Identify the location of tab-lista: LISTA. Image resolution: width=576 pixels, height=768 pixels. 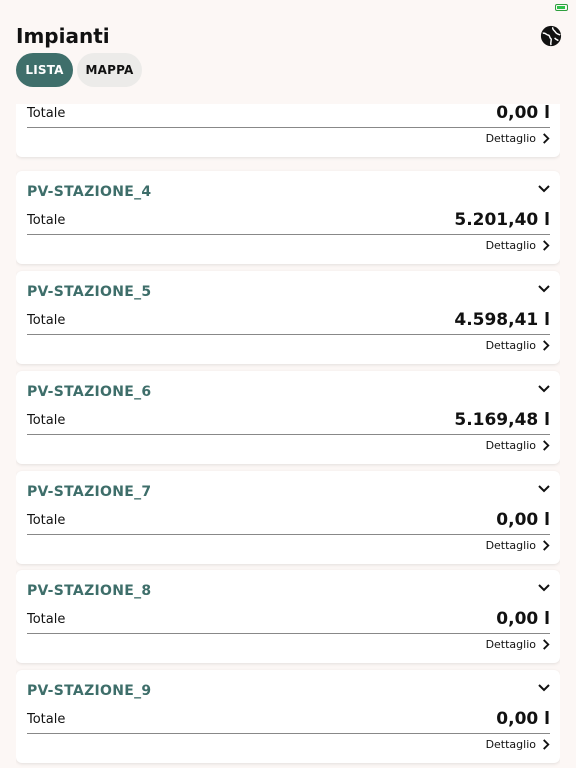
(44, 70).